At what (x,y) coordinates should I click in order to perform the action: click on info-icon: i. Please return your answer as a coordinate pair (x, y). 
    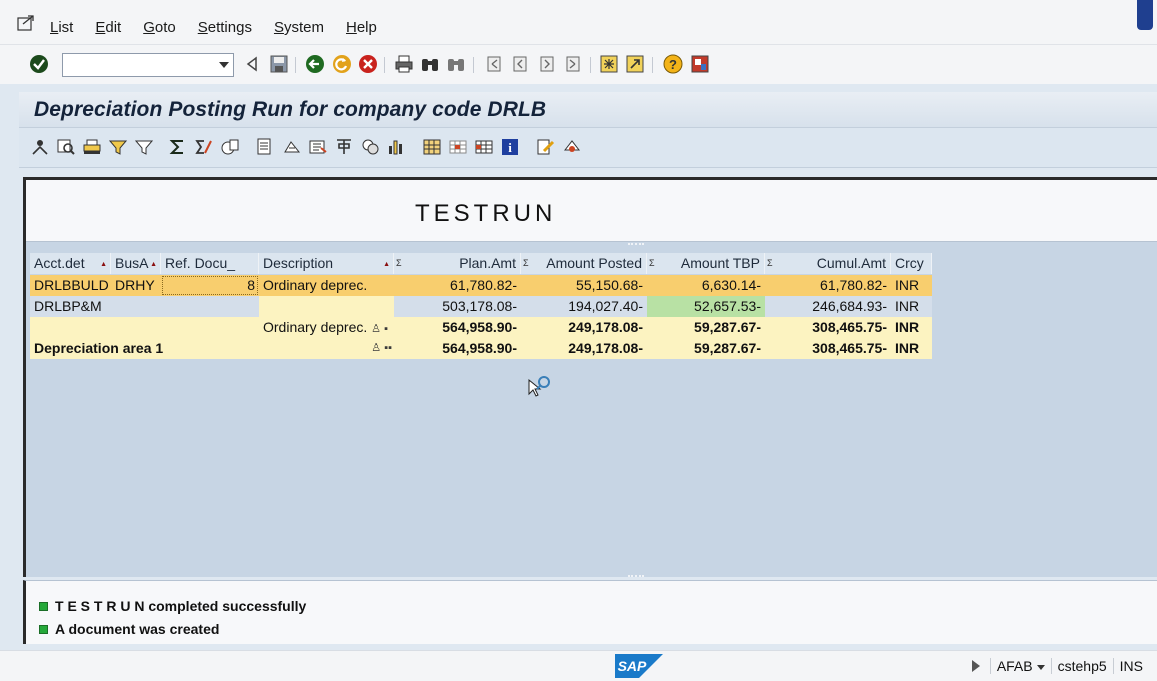
    Looking at the image, I should click on (510, 147).